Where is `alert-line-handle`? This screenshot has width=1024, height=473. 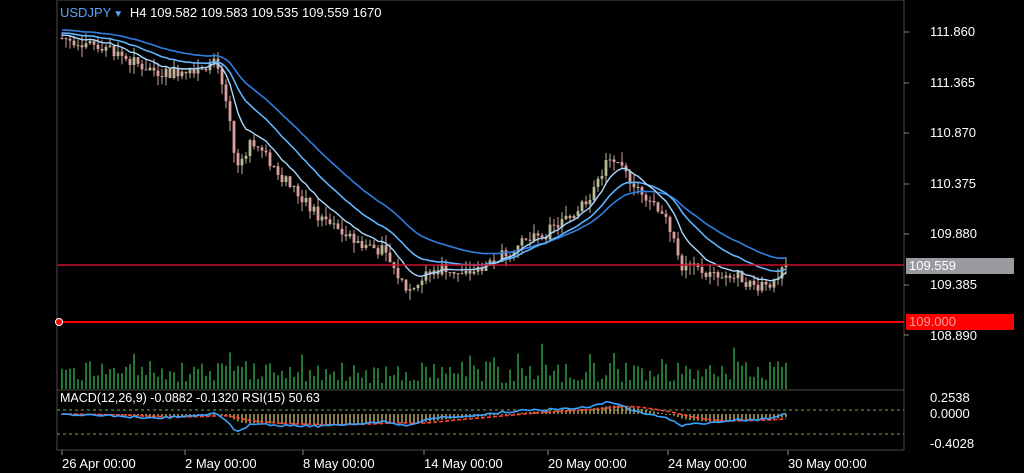
alert-line-handle is located at coordinates (59, 322).